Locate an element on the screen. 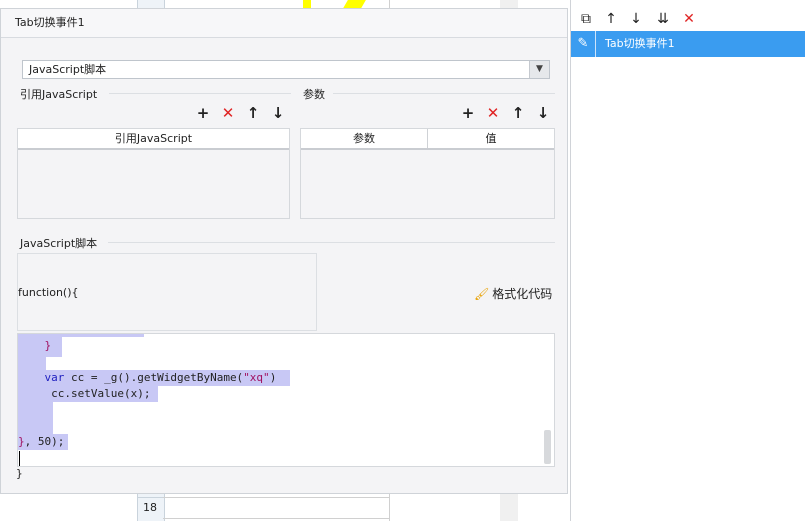  ref-js-table: 引用JavaScript is located at coordinates (153, 173).